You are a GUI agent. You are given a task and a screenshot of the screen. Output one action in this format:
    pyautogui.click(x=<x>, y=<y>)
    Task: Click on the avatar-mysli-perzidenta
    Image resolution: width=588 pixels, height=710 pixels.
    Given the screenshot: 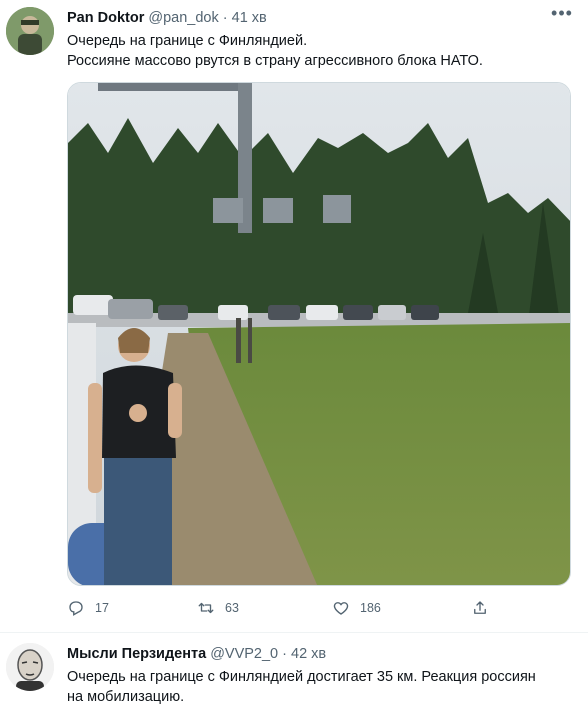 What is the action you would take?
    pyautogui.click(x=30, y=667)
    